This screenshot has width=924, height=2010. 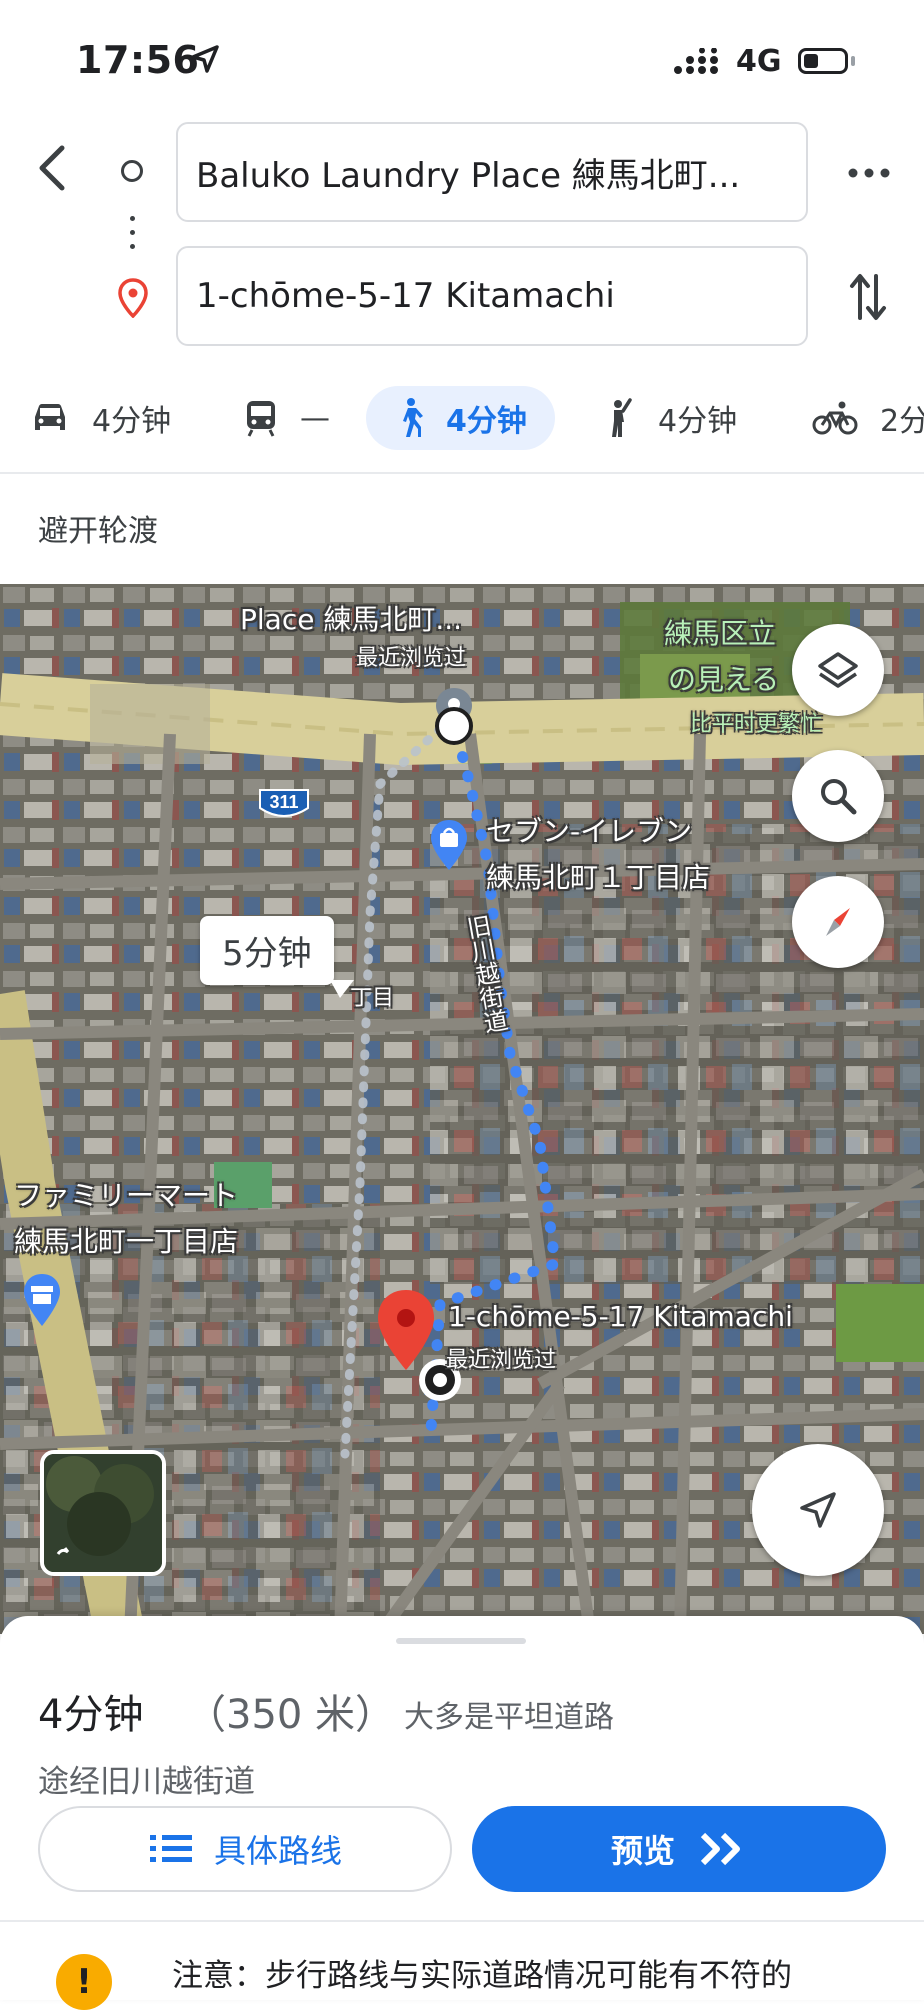 What do you see at coordinates (620, 1316) in the screenshot?
I see `destination-map-label: 1-chōme-5-17 Kitamachi` at bounding box center [620, 1316].